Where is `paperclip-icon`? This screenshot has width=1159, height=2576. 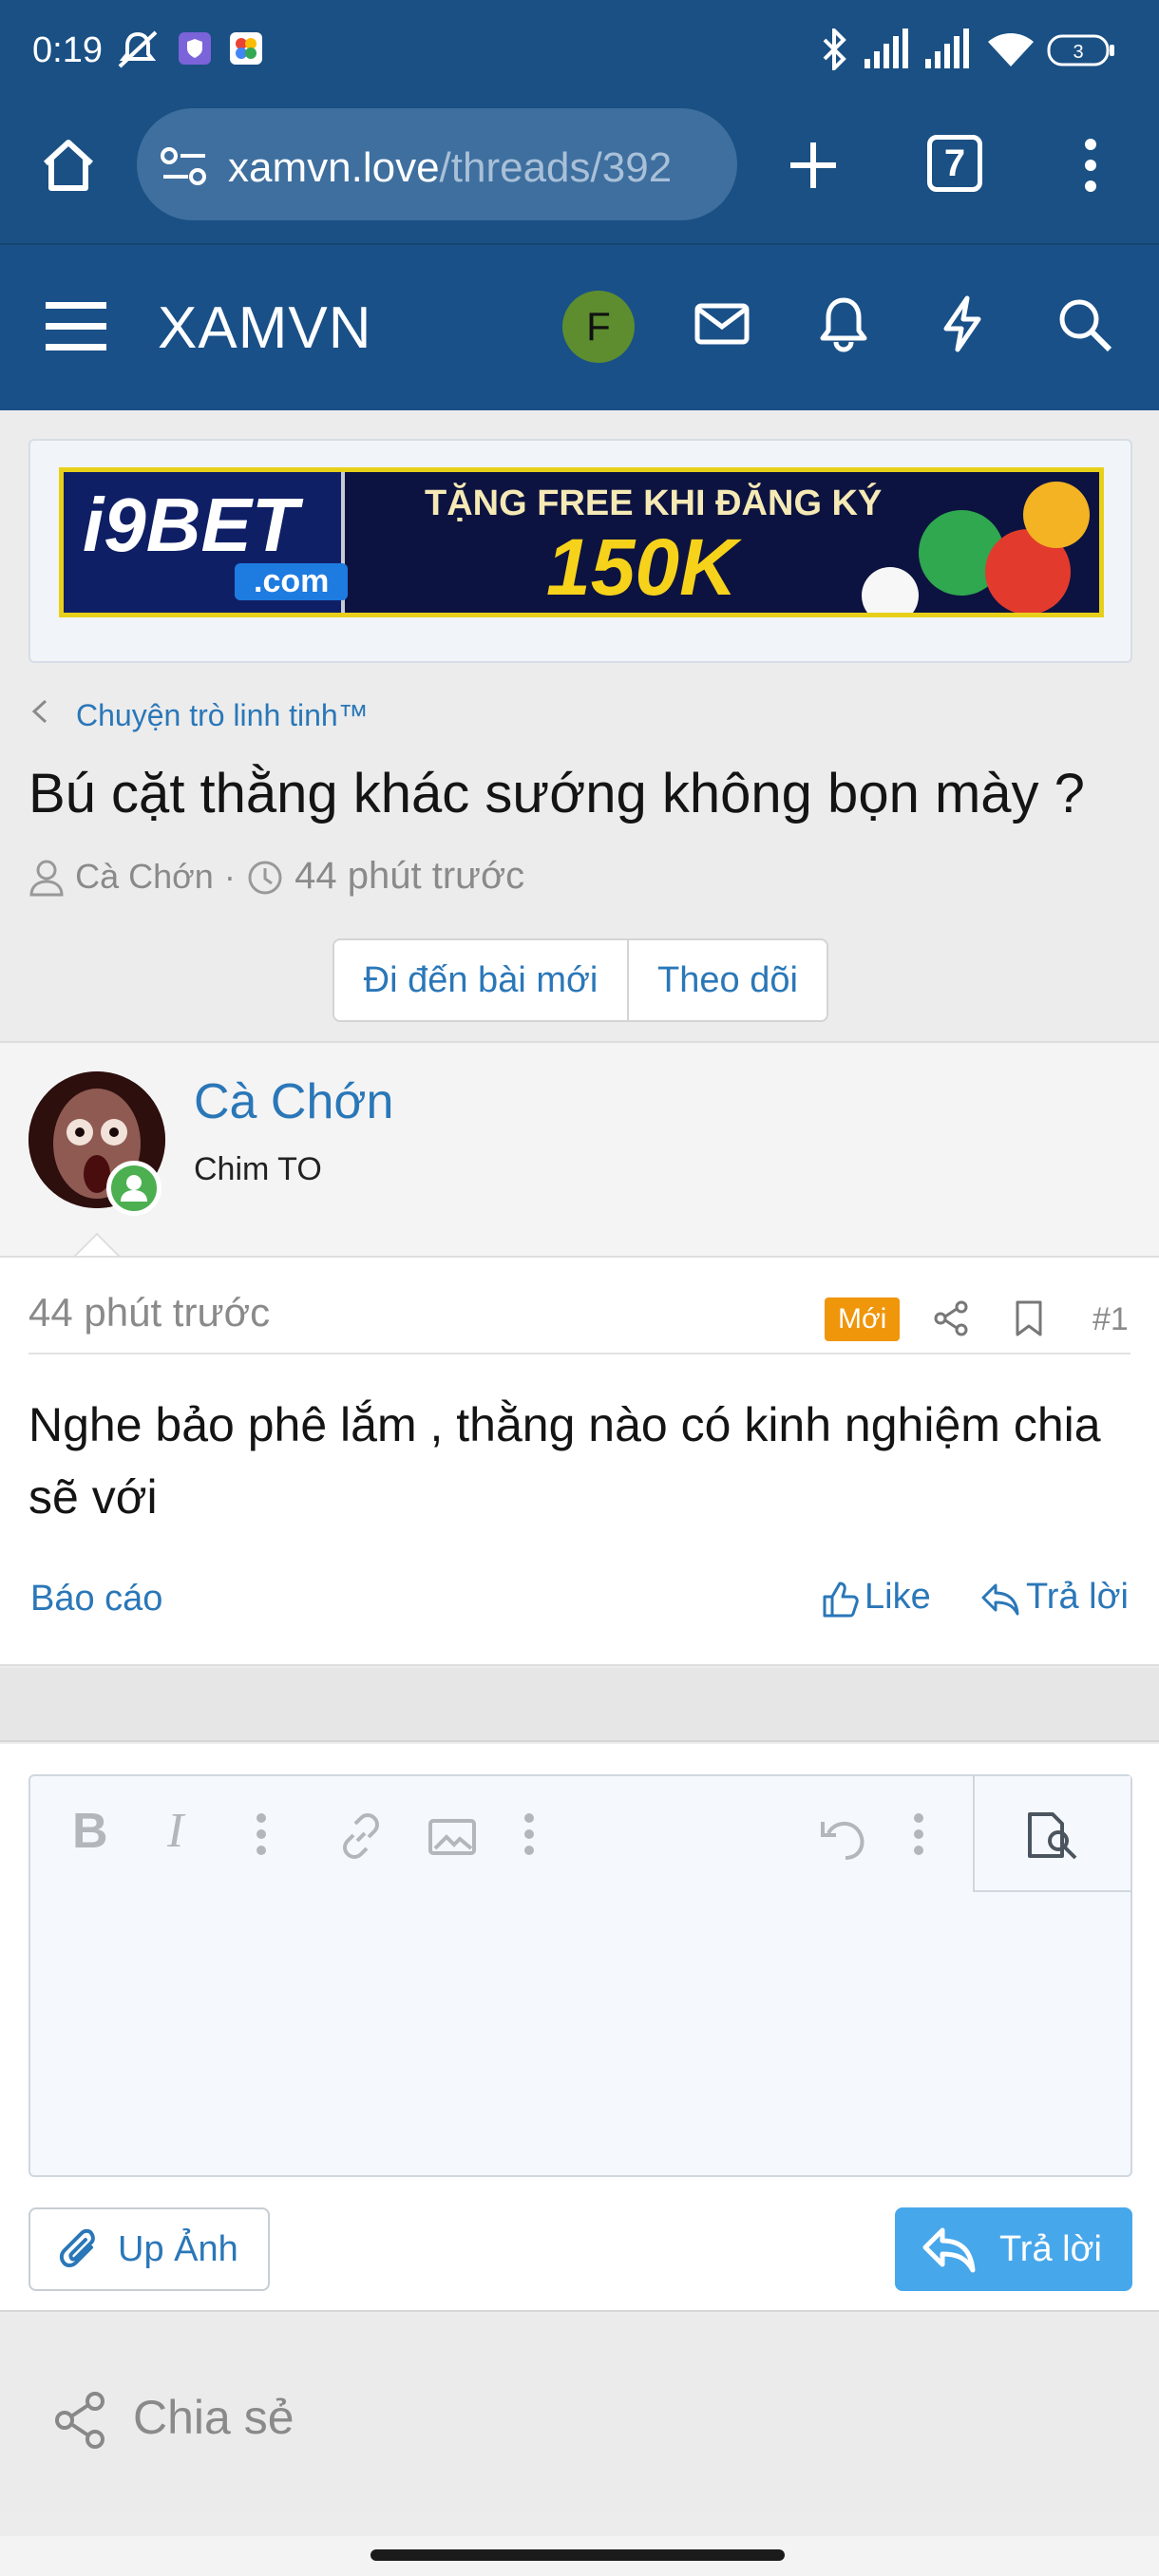
paperclip-icon is located at coordinates (77, 2247).